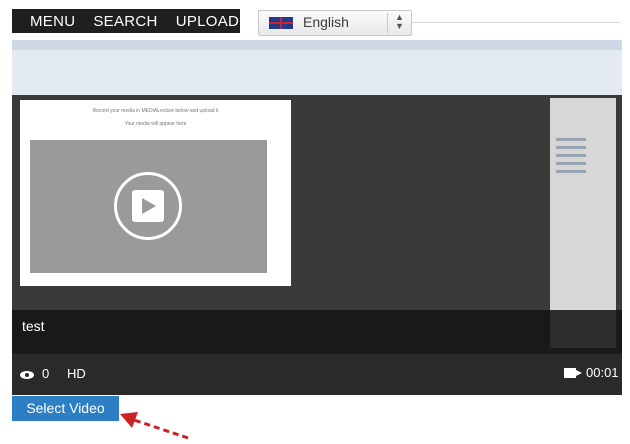 The image size is (630, 444). I want to click on search-link: SEARCH, so click(125, 21).